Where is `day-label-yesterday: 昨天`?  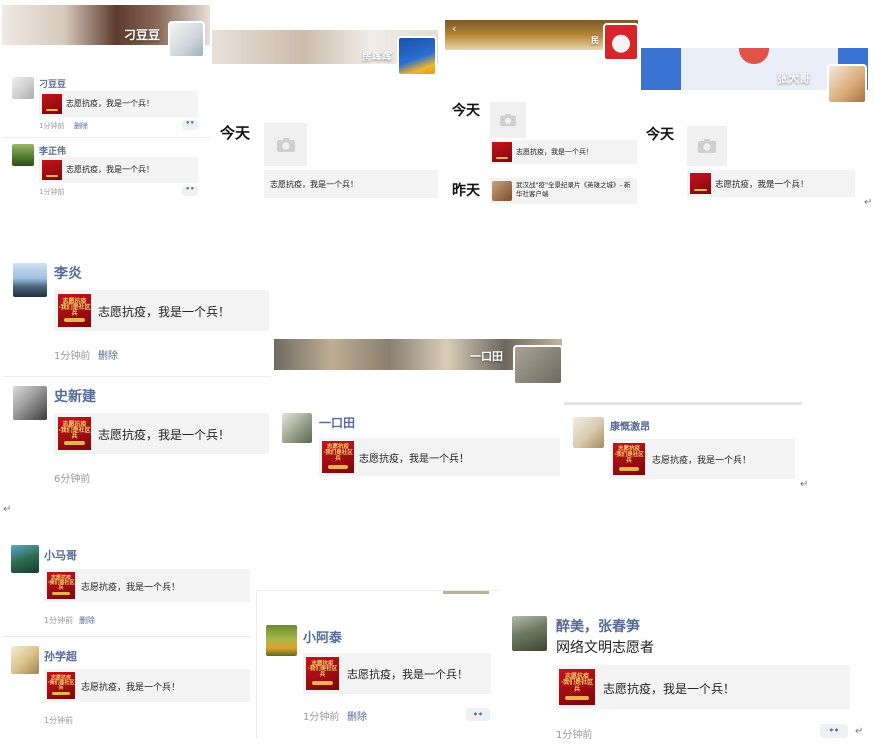
day-label-yesterday: 昨天 is located at coordinates (466, 191).